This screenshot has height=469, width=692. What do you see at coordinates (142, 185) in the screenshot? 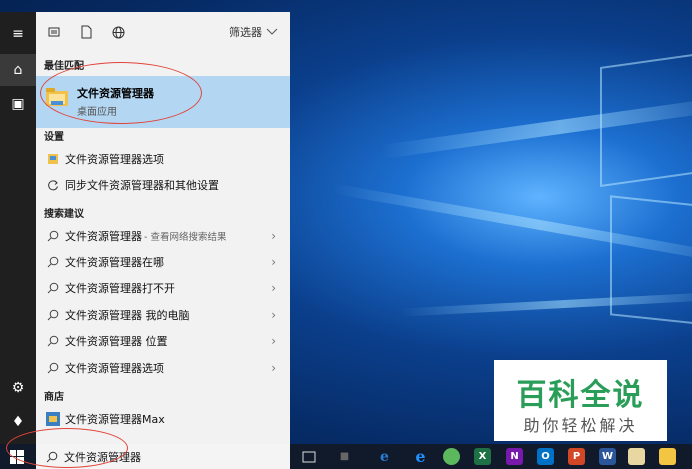
I see `settings-item-label: 同步文件资源管理器和其他设置` at bounding box center [142, 185].